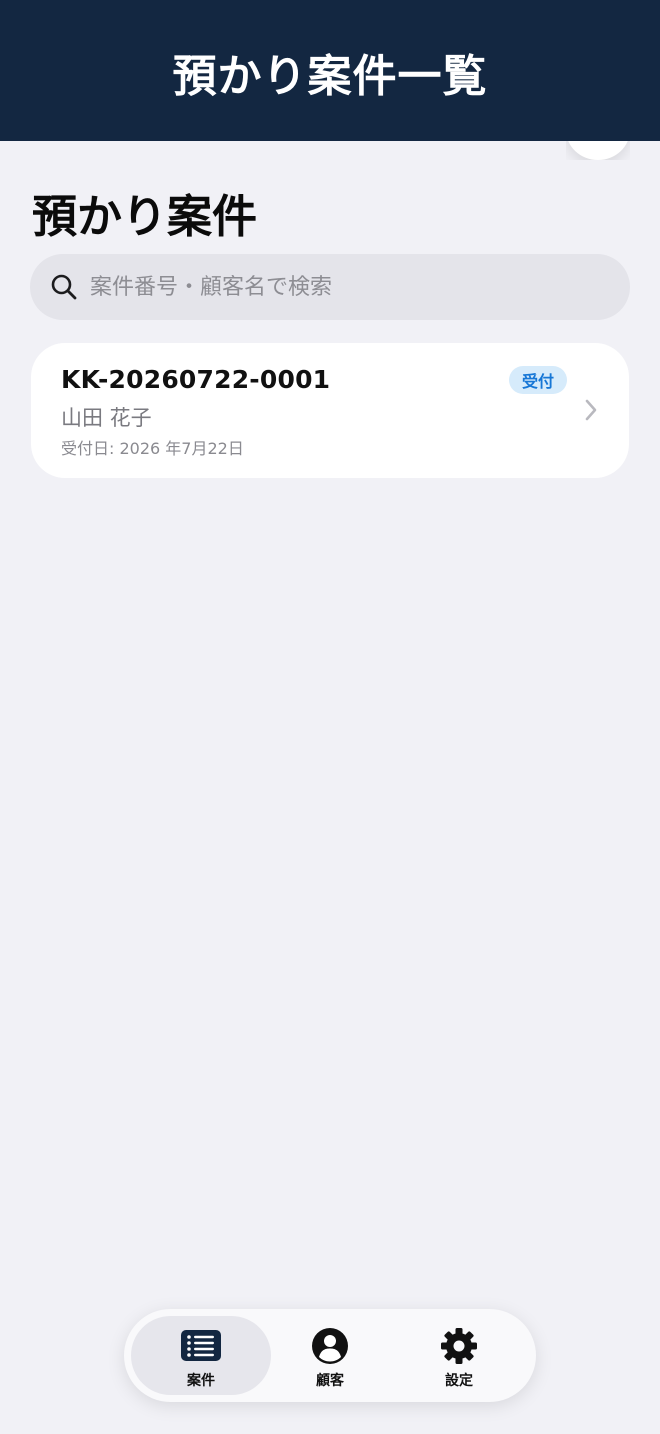 This screenshot has height=1434, width=660. I want to click on chevron-right-icon, so click(591, 410).